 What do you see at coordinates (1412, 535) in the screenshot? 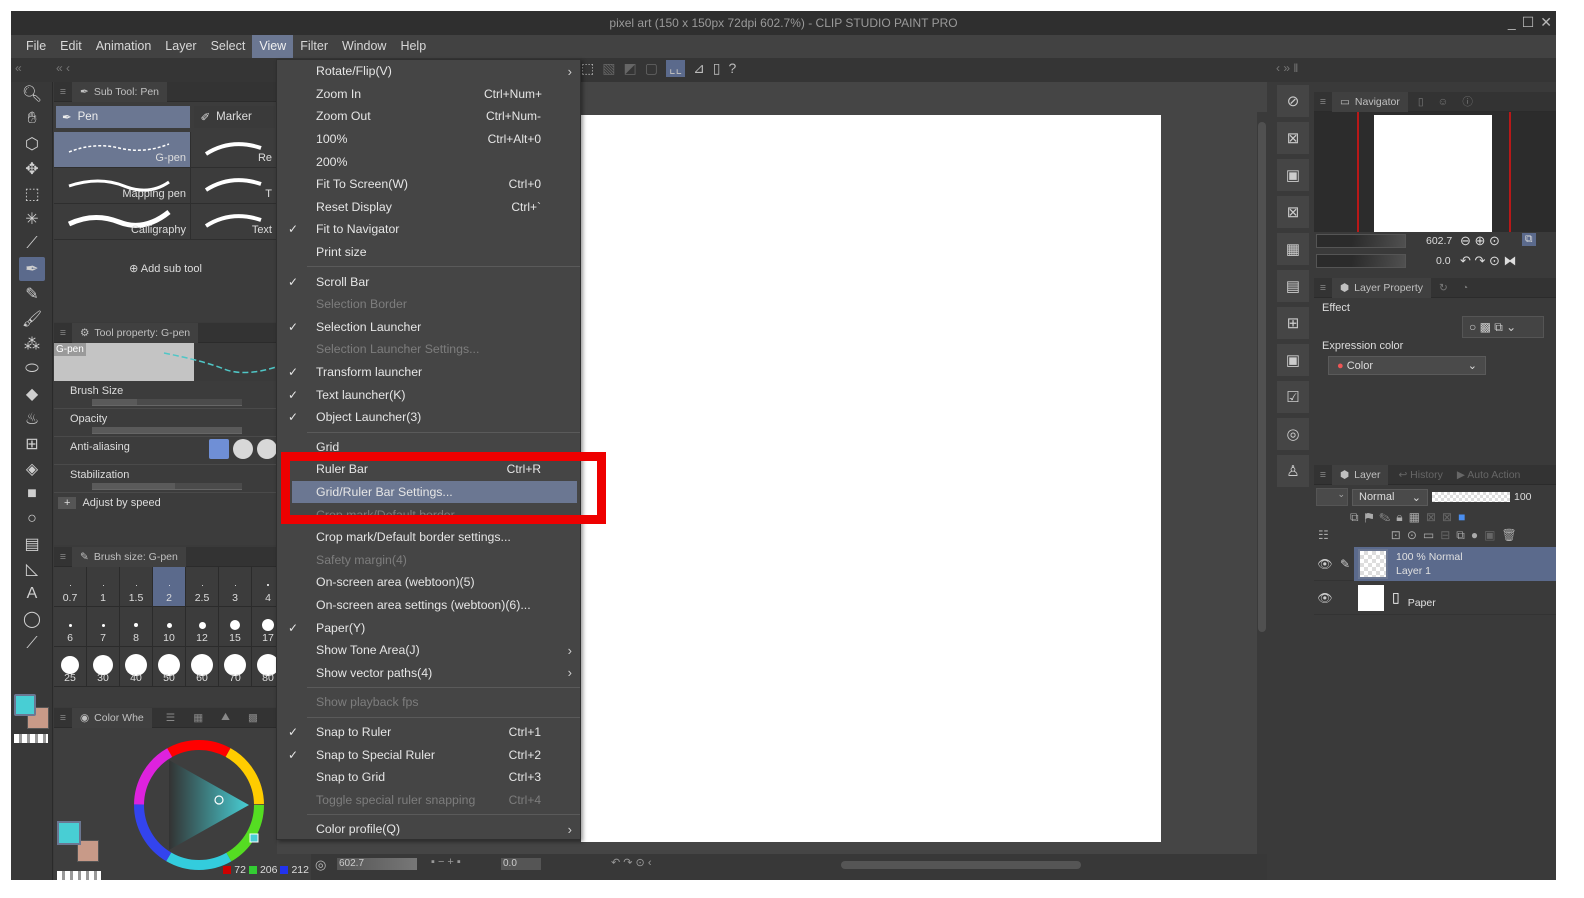
I see `new-vector-layer-icon: ⊙` at bounding box center [1412, 535].